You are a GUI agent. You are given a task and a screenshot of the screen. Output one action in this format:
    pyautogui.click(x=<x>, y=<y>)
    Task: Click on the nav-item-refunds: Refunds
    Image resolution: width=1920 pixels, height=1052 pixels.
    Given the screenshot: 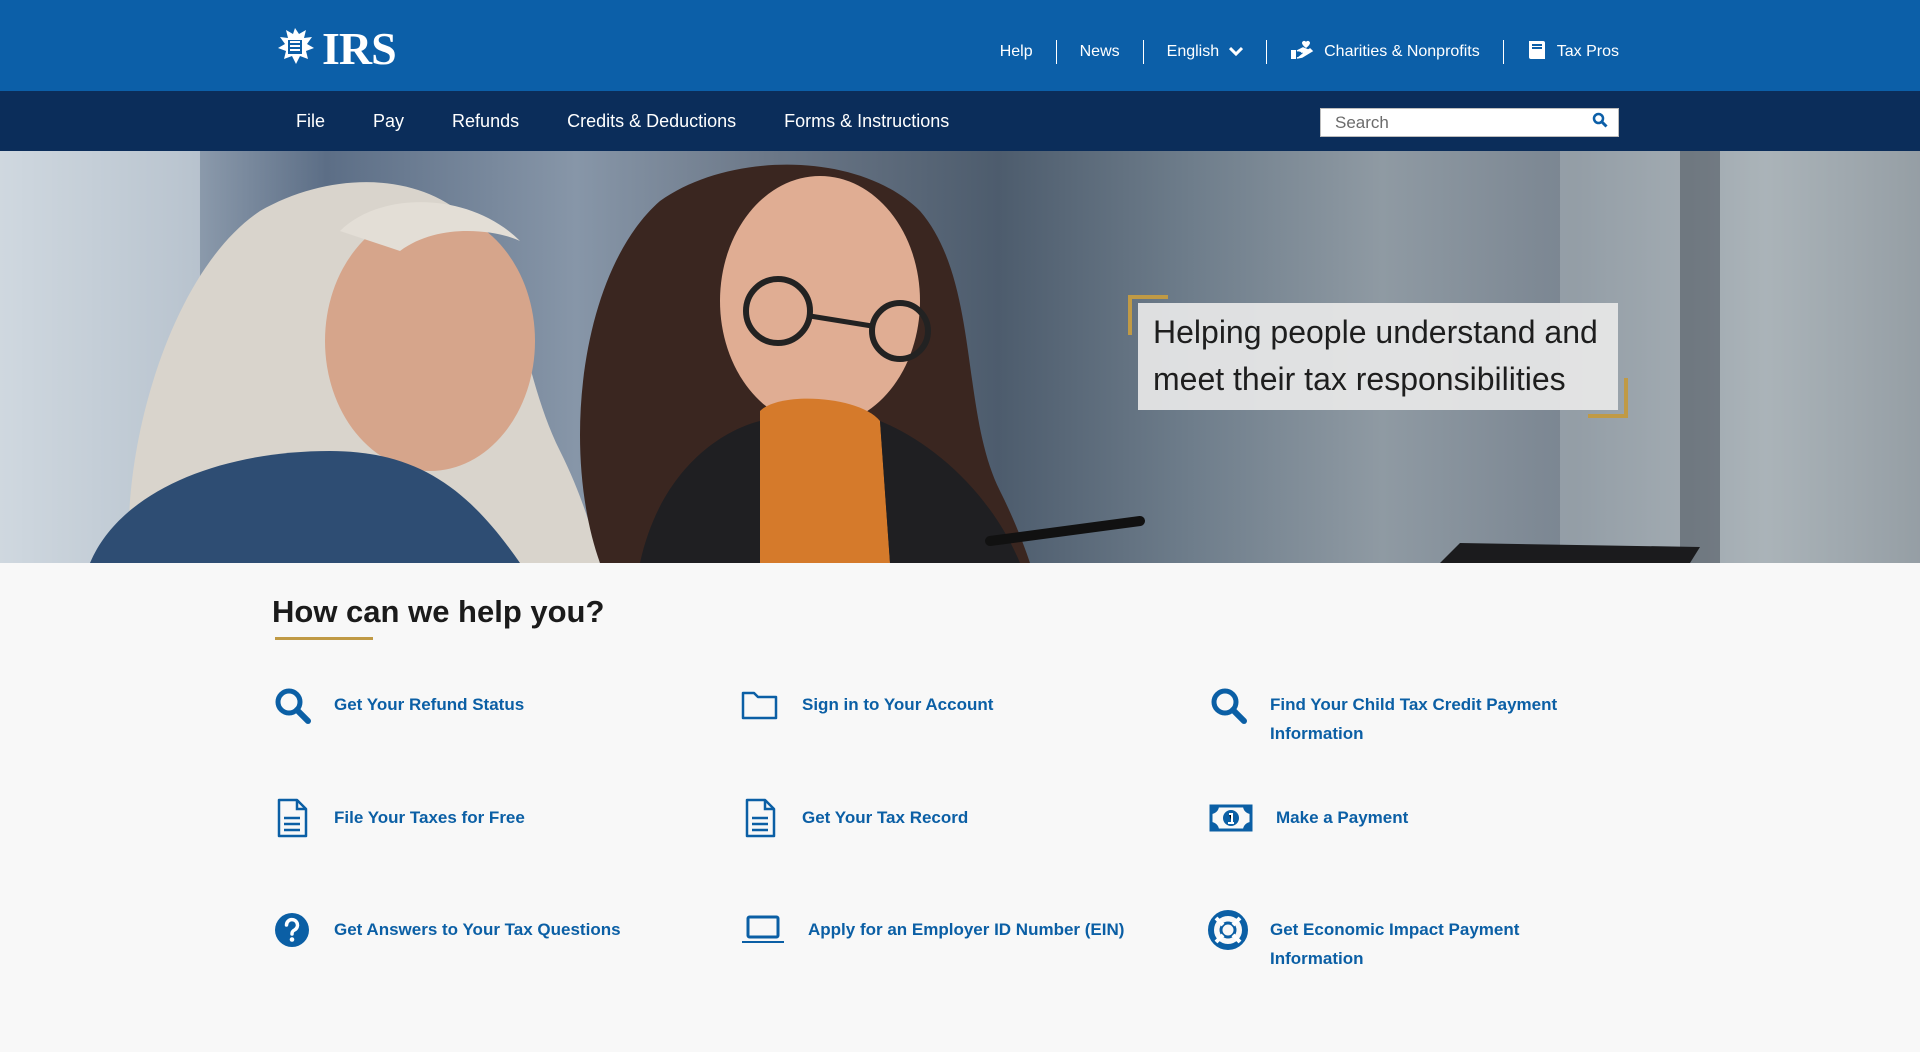 What is the action you would take?
    pyautogui.click(x=485, y=121)
    